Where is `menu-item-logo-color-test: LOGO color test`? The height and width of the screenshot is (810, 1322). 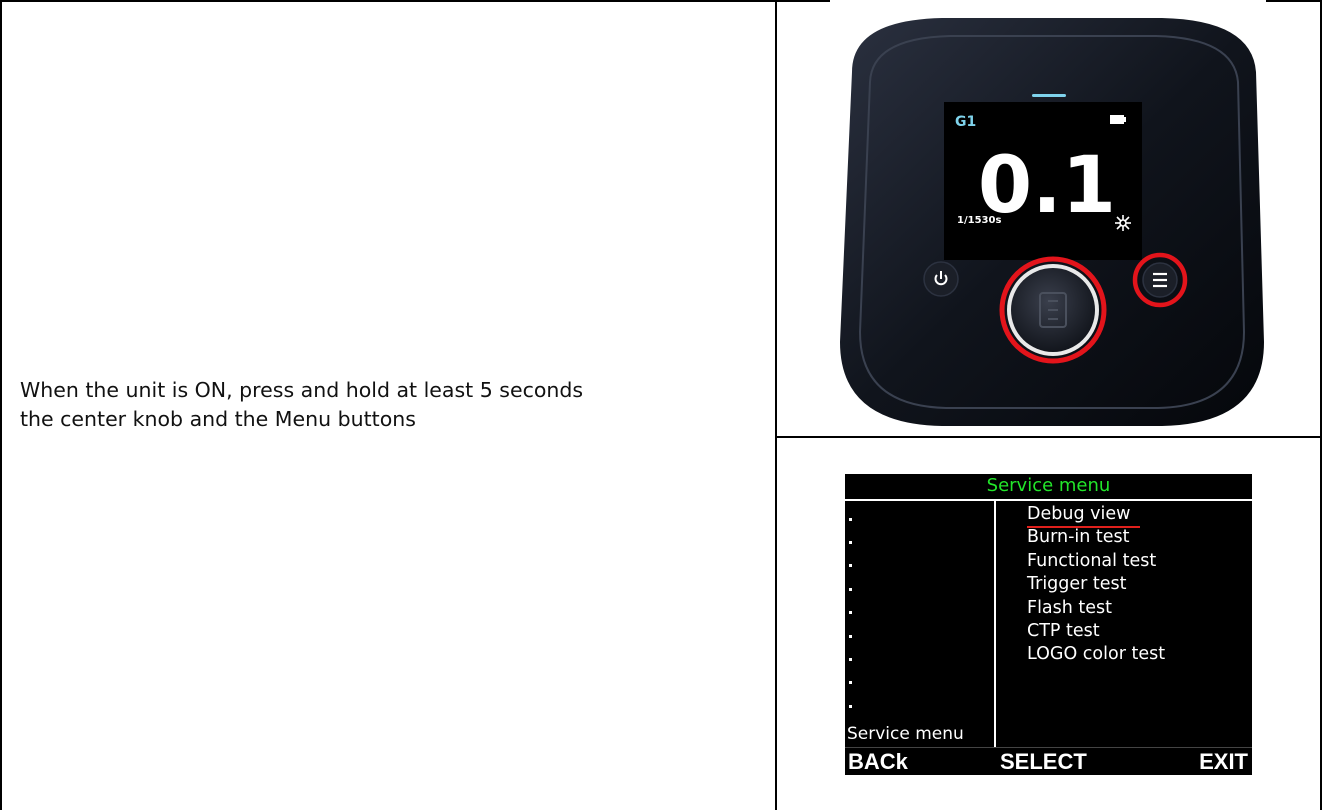 menu-item-logo-color-test: LOGO color test is located at coordinates (1096, 654).